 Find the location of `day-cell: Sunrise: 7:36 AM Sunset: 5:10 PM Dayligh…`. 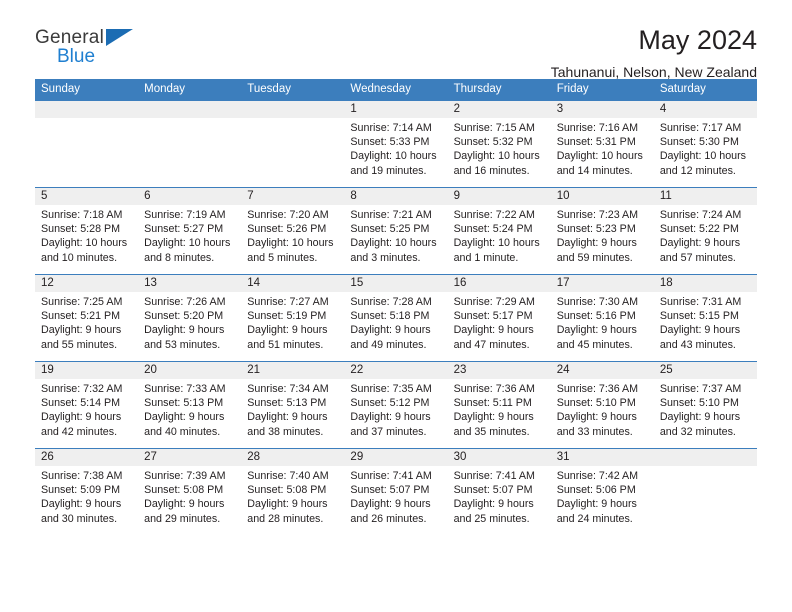

day-cell: Sunrise: 7:36 AM Sunset: 5:10 PM Dayligh… is located at coordinates (602, 413).